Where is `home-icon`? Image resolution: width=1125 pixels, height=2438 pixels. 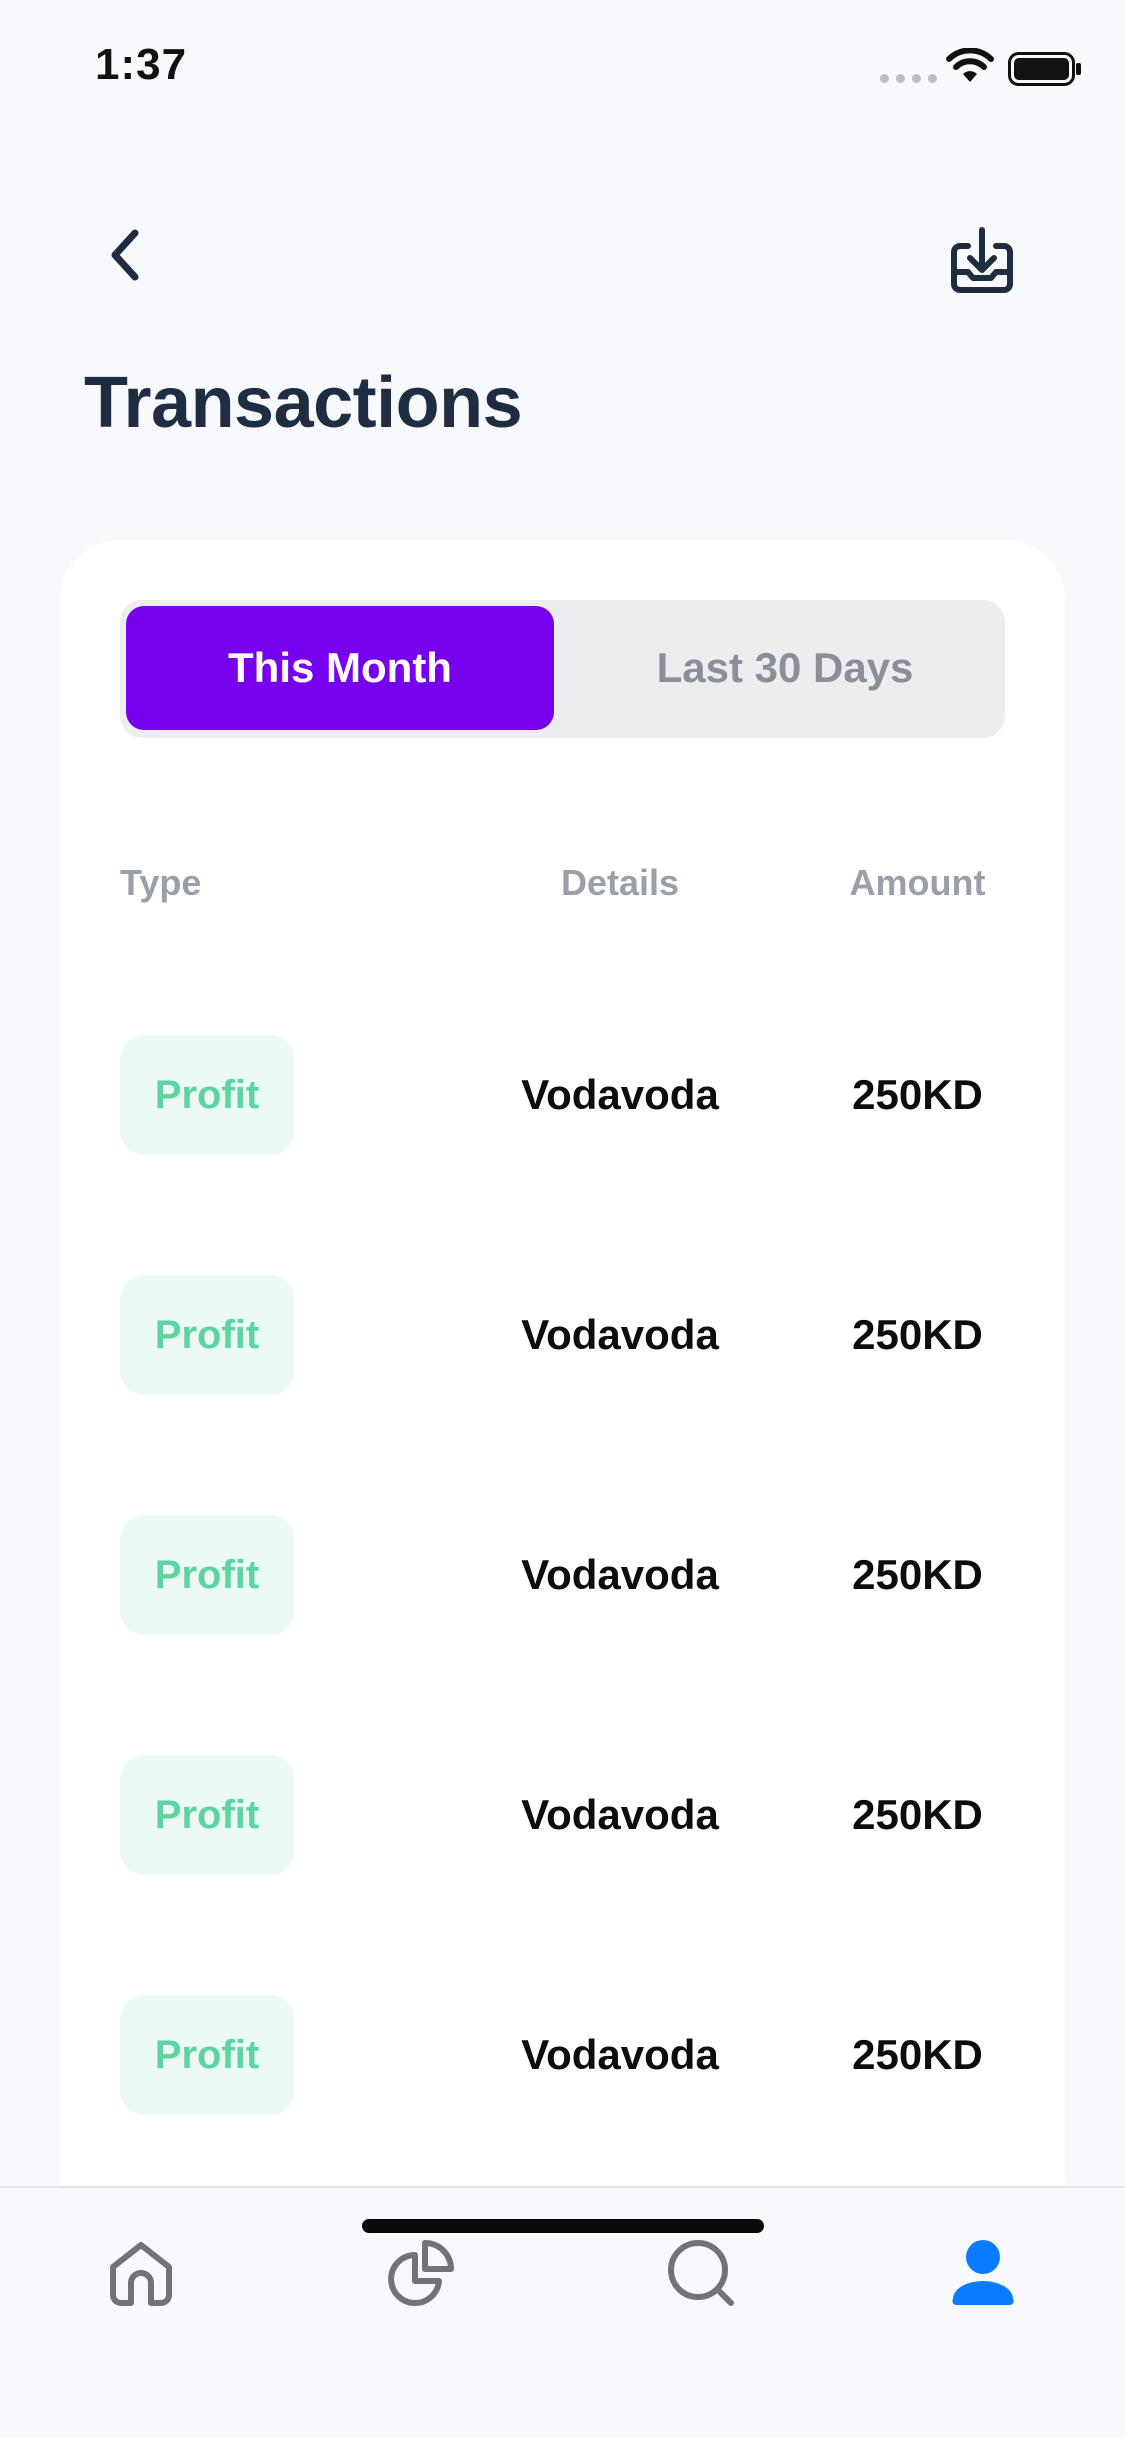 home-icon is located at coordinates (141, 2274).